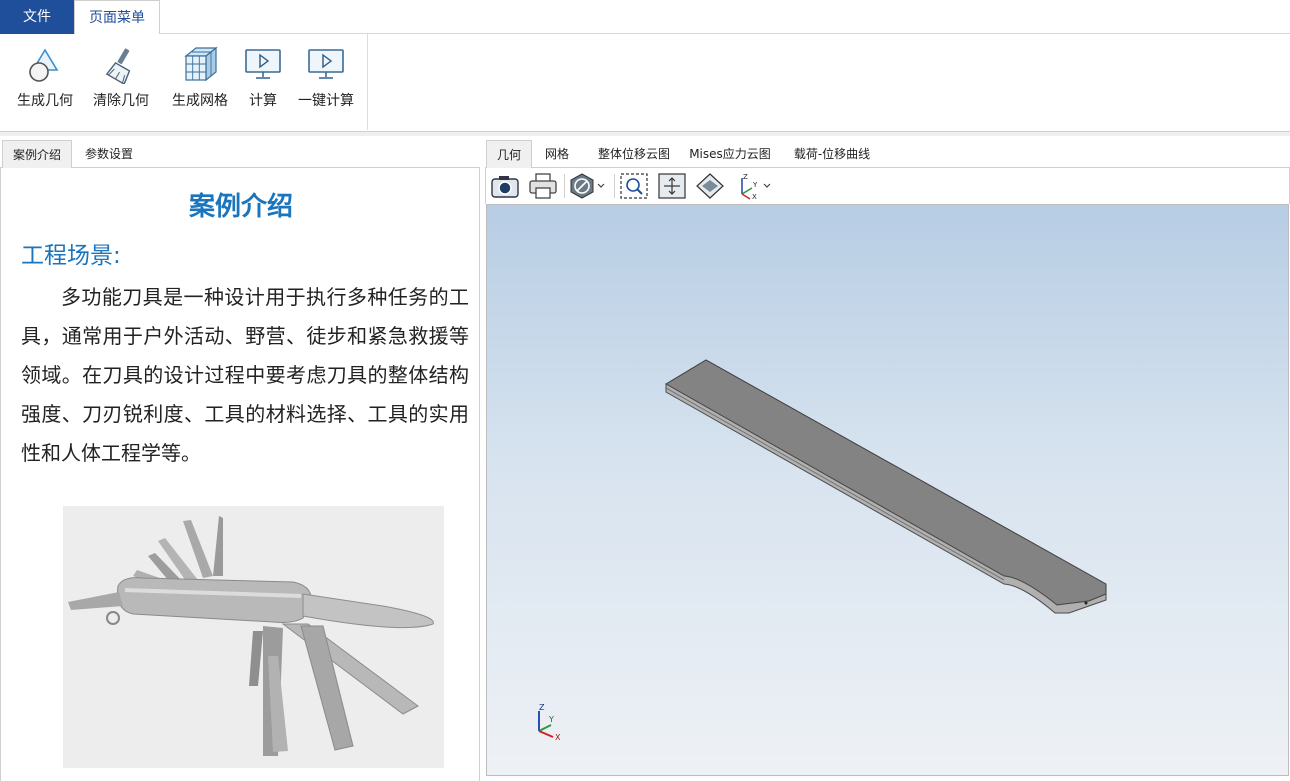  Describe the element at coordinates (672, 186) in the screenshot. I see `fit-all-icon` at that location.